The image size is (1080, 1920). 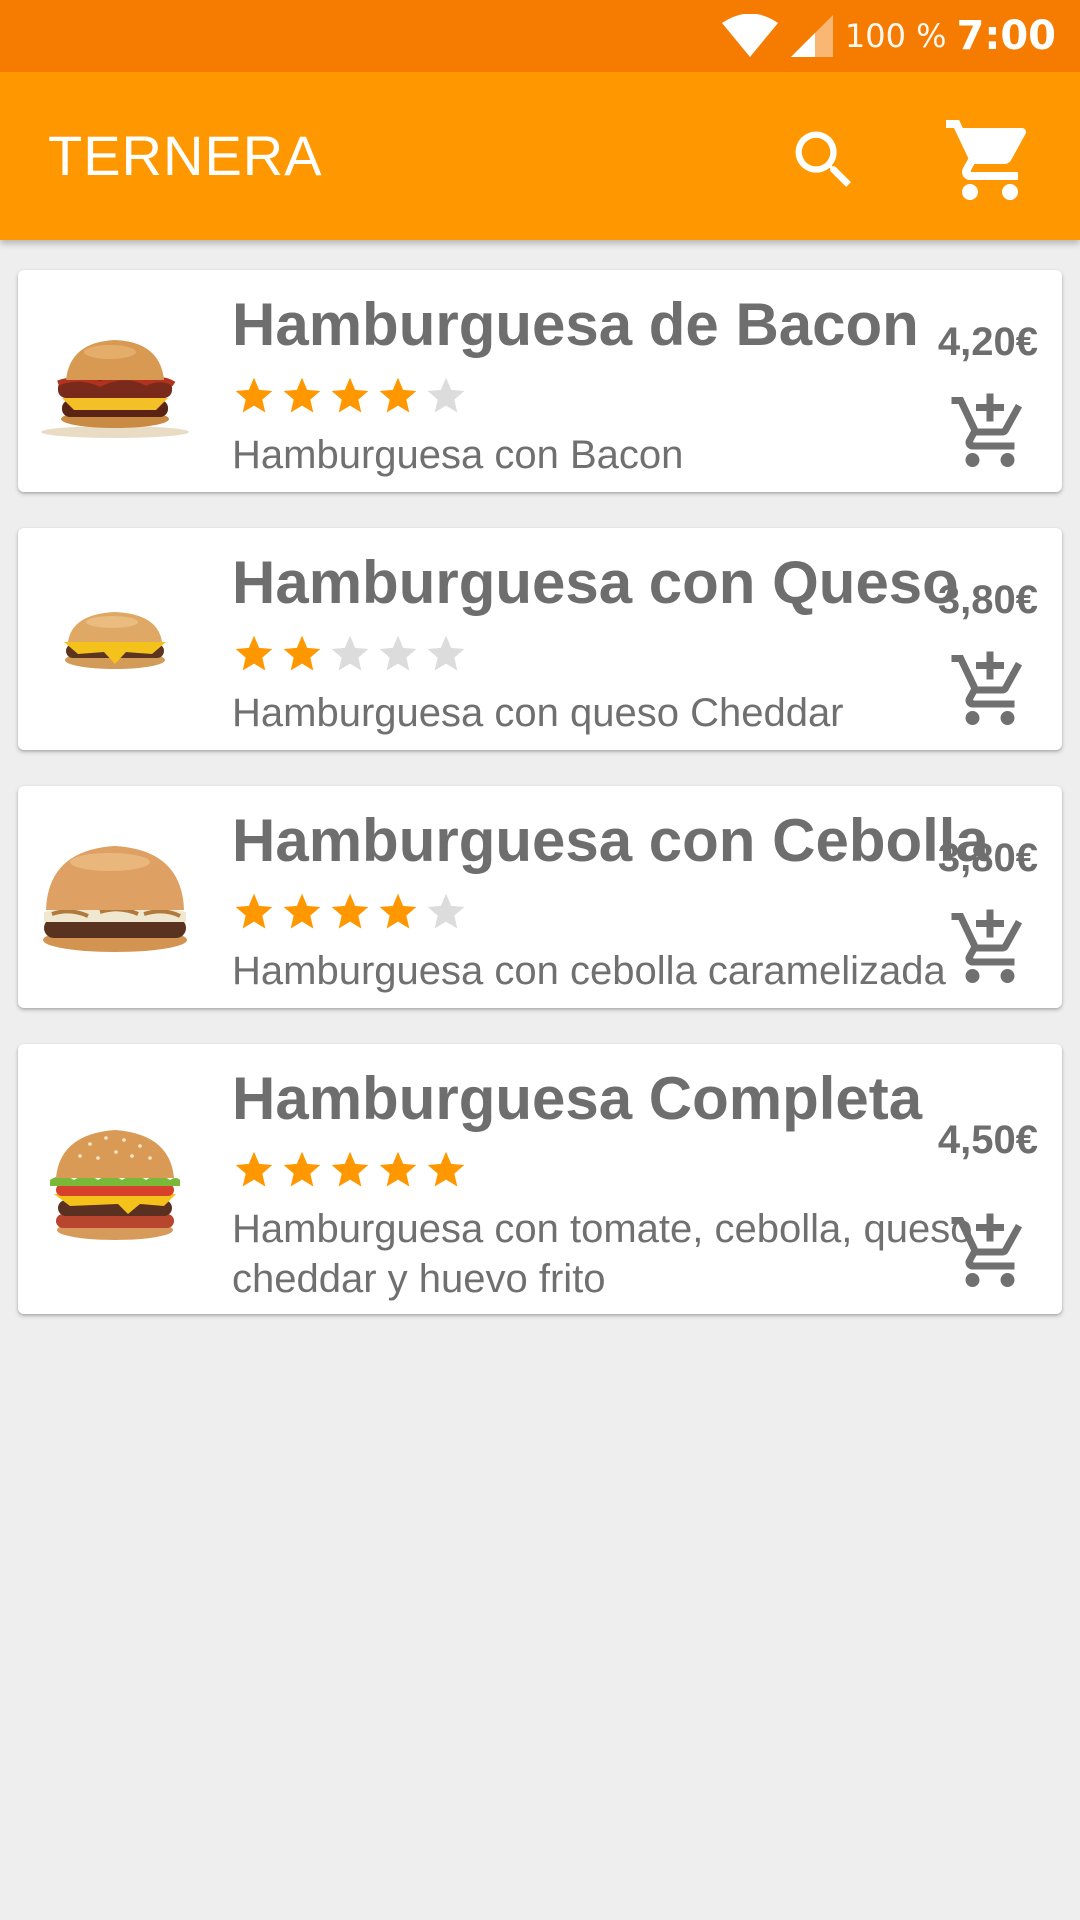 I want to click on onion-burger-image, so click(x=115, y=899).